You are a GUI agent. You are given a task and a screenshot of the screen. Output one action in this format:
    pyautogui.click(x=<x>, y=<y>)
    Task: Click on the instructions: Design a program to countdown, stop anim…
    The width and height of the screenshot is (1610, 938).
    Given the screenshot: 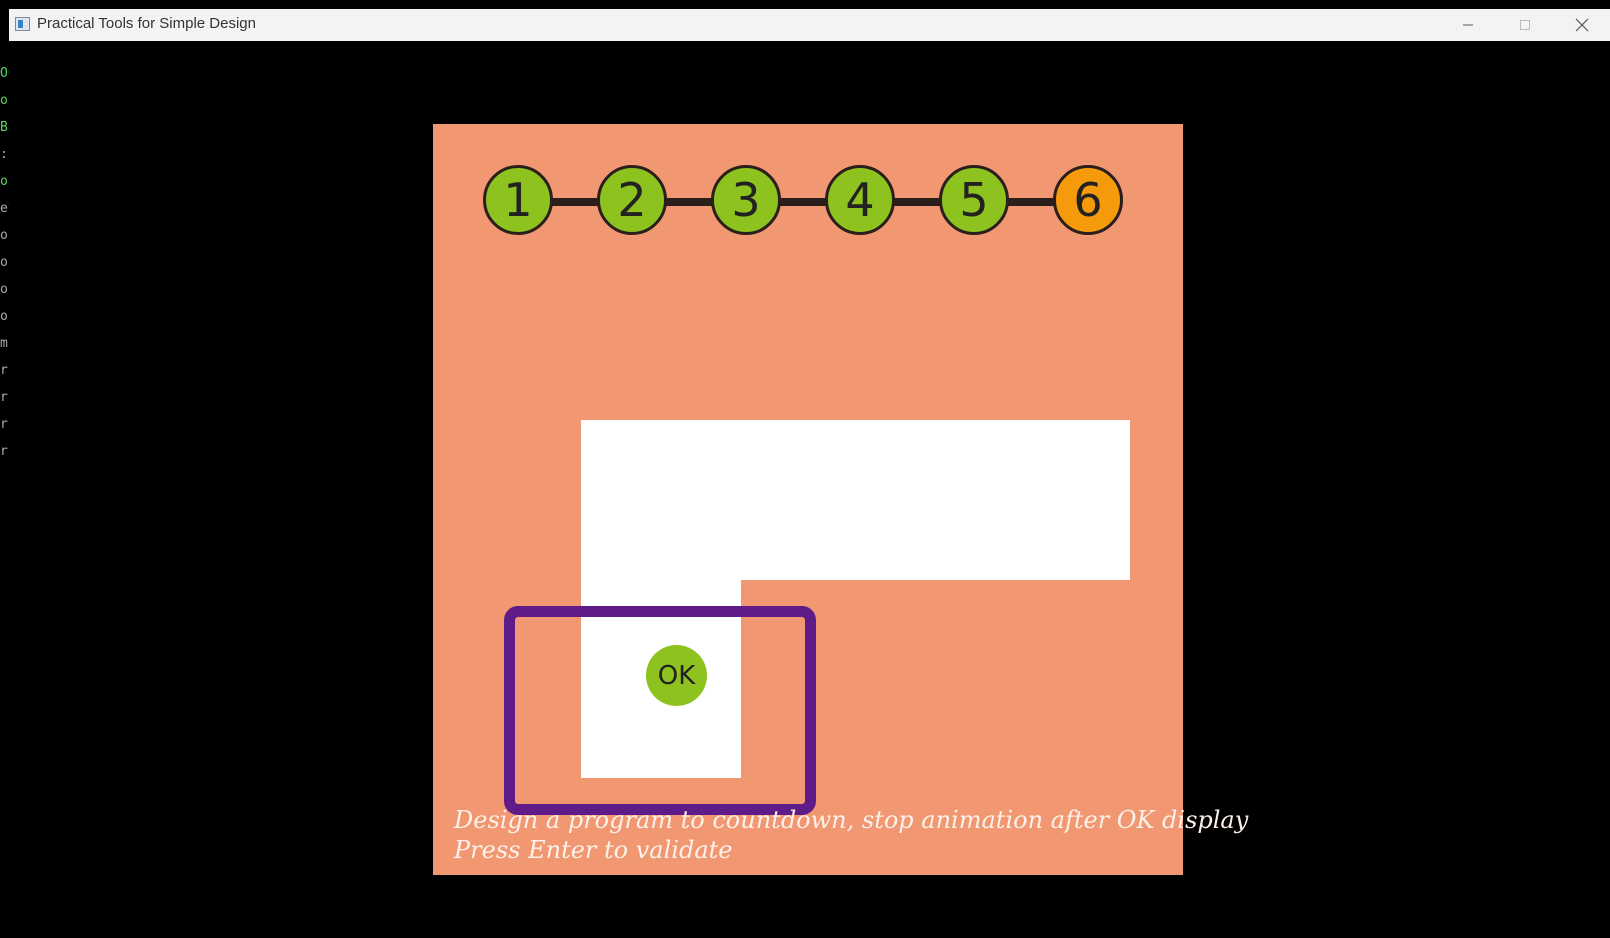 What is the action you would take?
    pyautogui.click(x=851, y=835)
    